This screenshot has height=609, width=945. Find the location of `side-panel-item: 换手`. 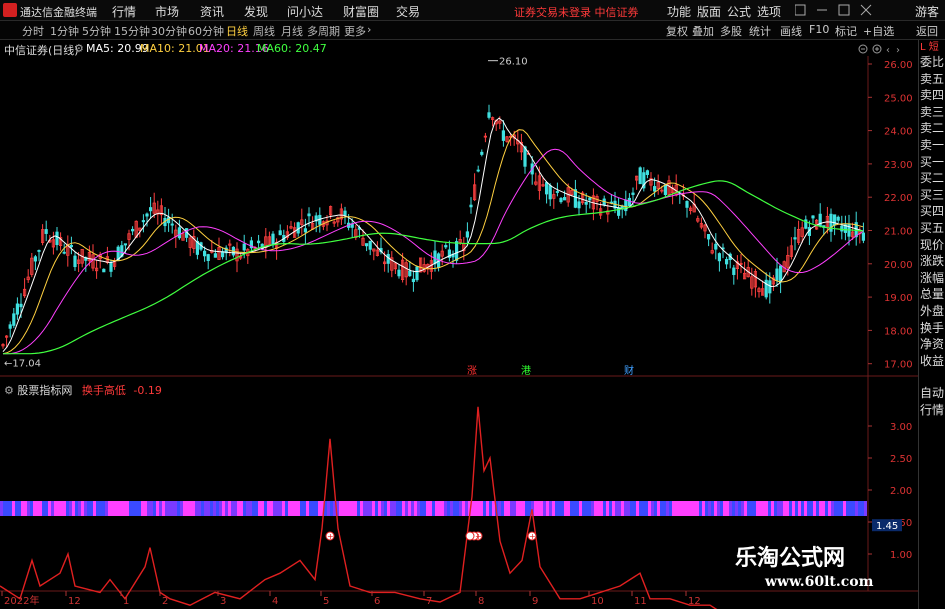

side-panel-item: 换手 is located at coordinates (932, 328).